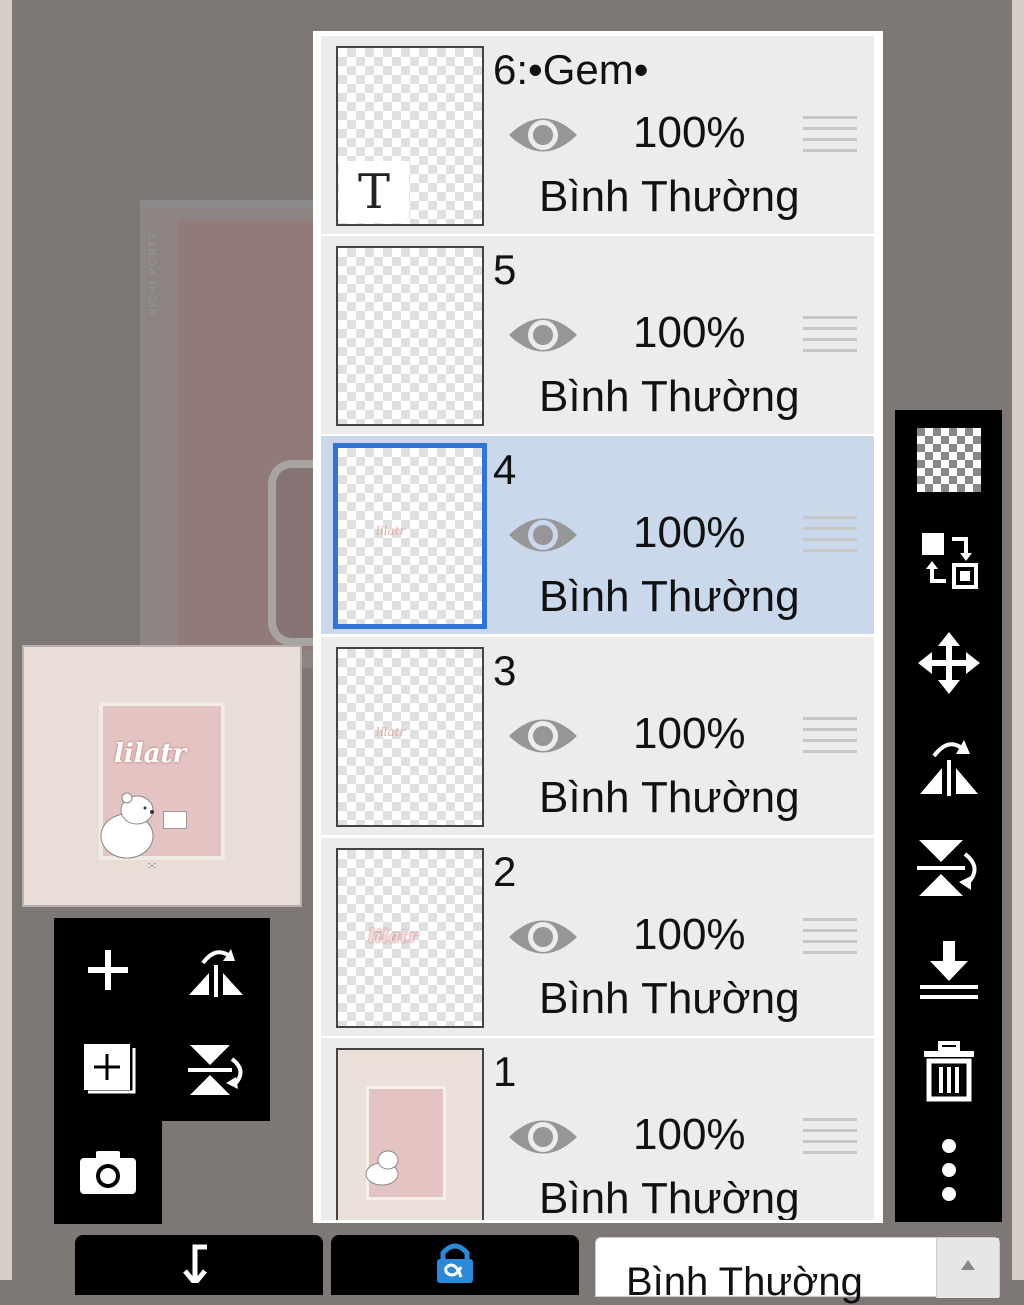  What do you see at coordinates (948, 816) in the screenshot?
I see `right-toolbar` at bounding box center [948, 816].